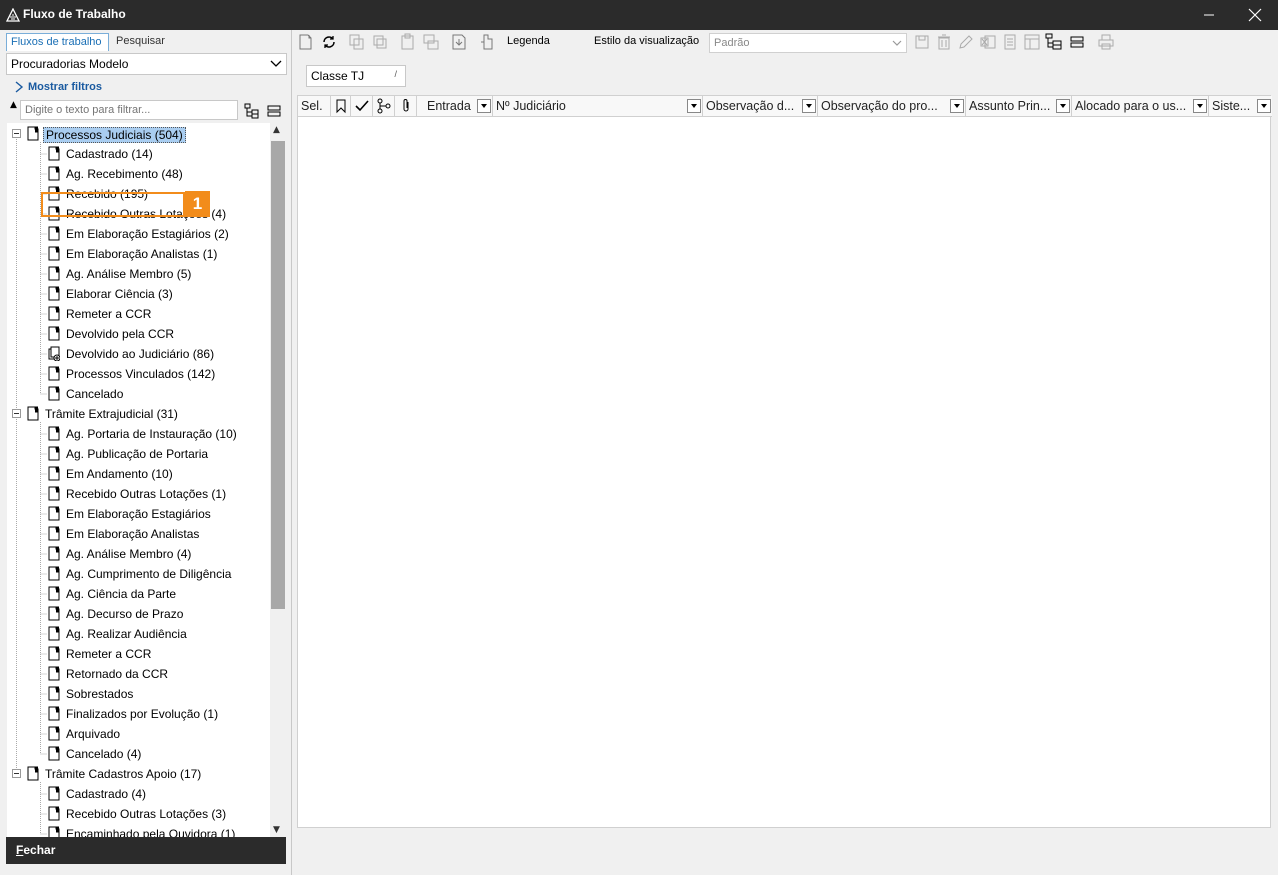 The image size is (1278, 875). What do you see at coordinates (139, 334) in the screenshot?
I see `tree-item: Devolvido pela CCR` at bounding box center [139, 334].